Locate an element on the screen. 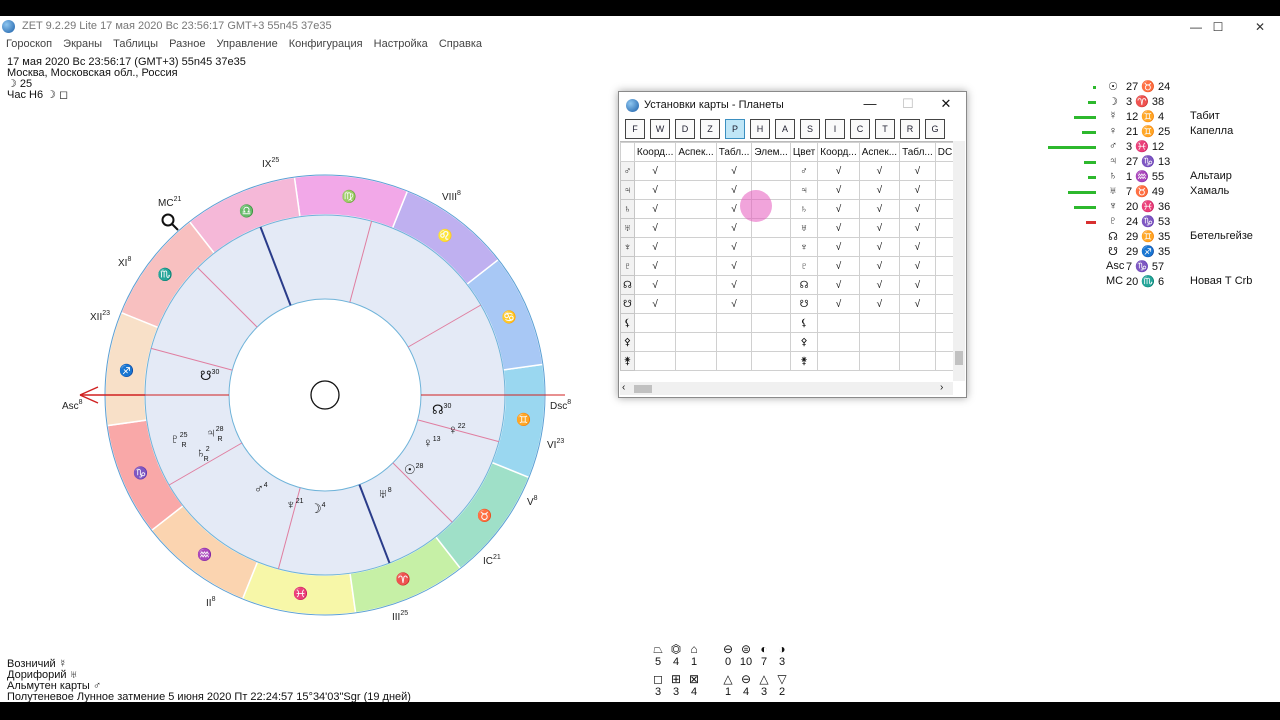 The height and width of the screenshot is (720, 1280). close-button: ✕ is located at coordinates (1260, 27).